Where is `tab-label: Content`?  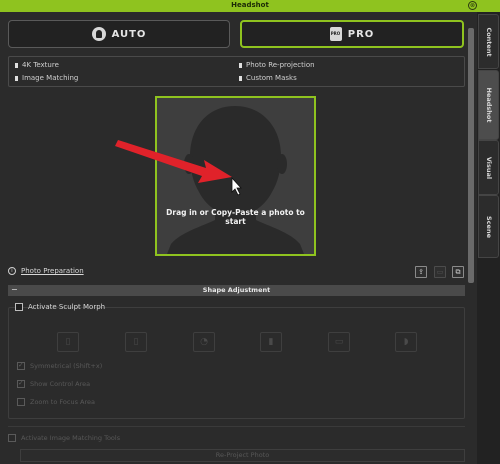 tab-label: Content is located at coordinates (488, 41).